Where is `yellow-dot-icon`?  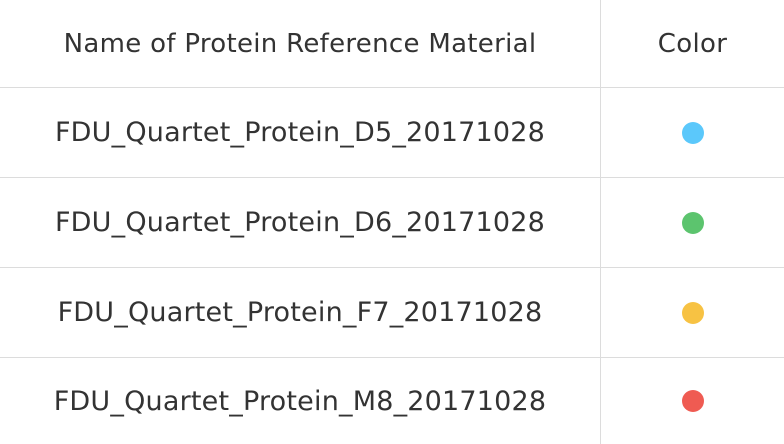
yellow-dot-icon is located at coordinates (692, 312).